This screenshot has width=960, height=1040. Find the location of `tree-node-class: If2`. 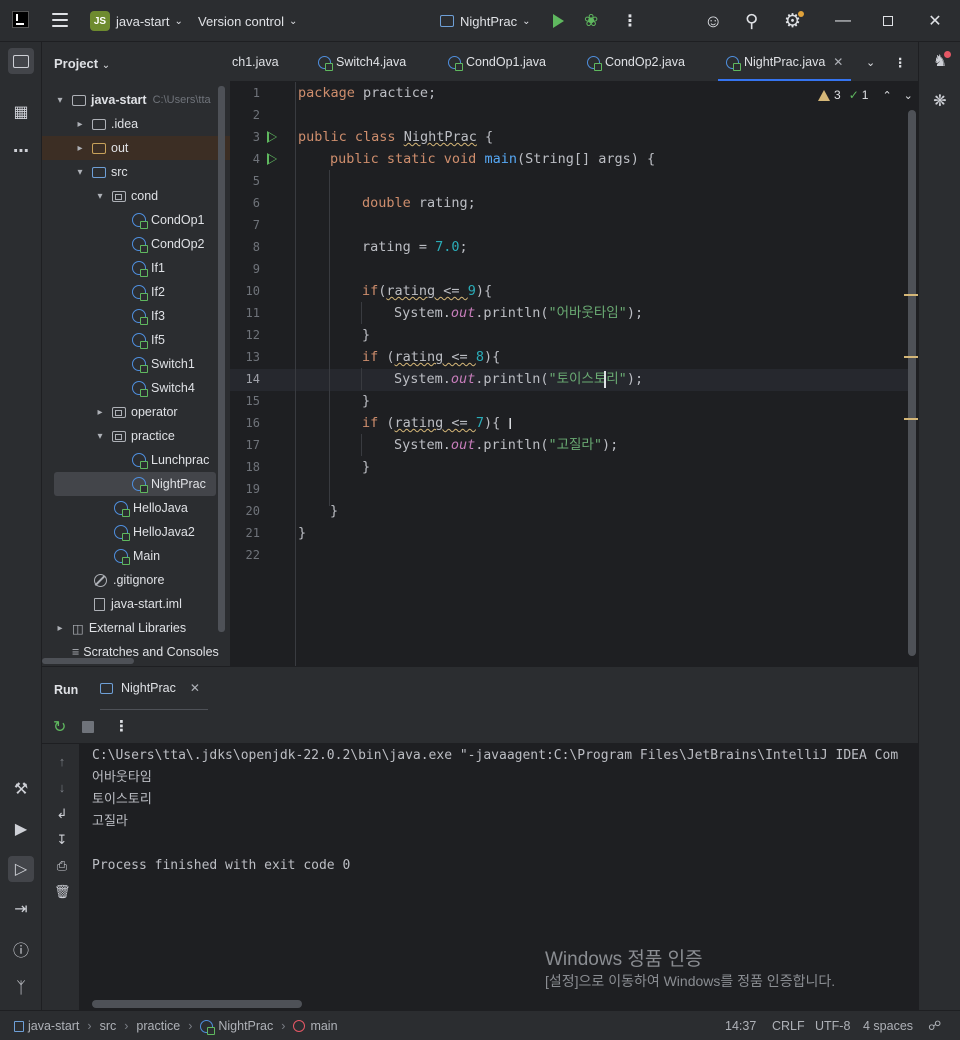

tree-node-class: If2 is located at coordinates (136, 292).